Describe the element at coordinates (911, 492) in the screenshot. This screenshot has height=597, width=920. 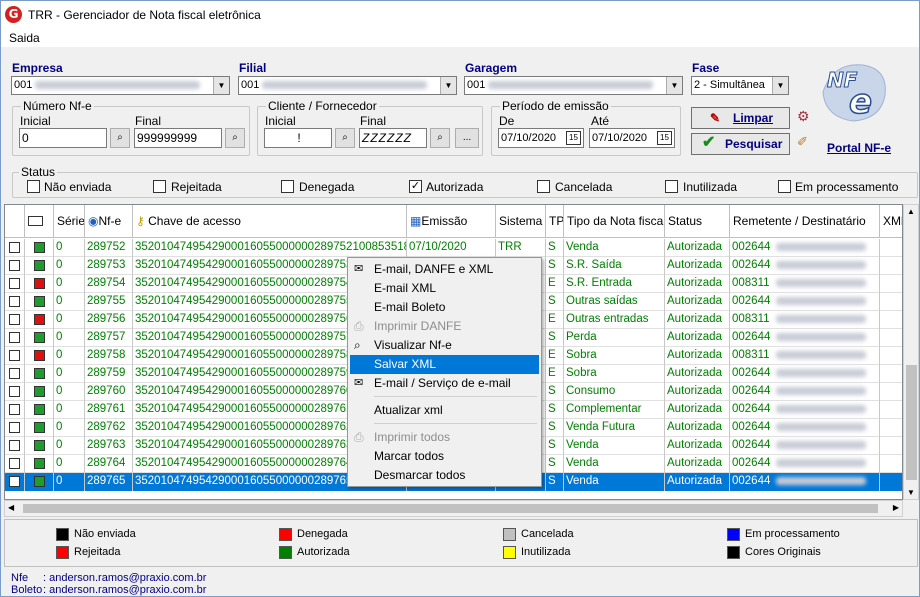
I see `chevron-down-icon: ▼` at that location.